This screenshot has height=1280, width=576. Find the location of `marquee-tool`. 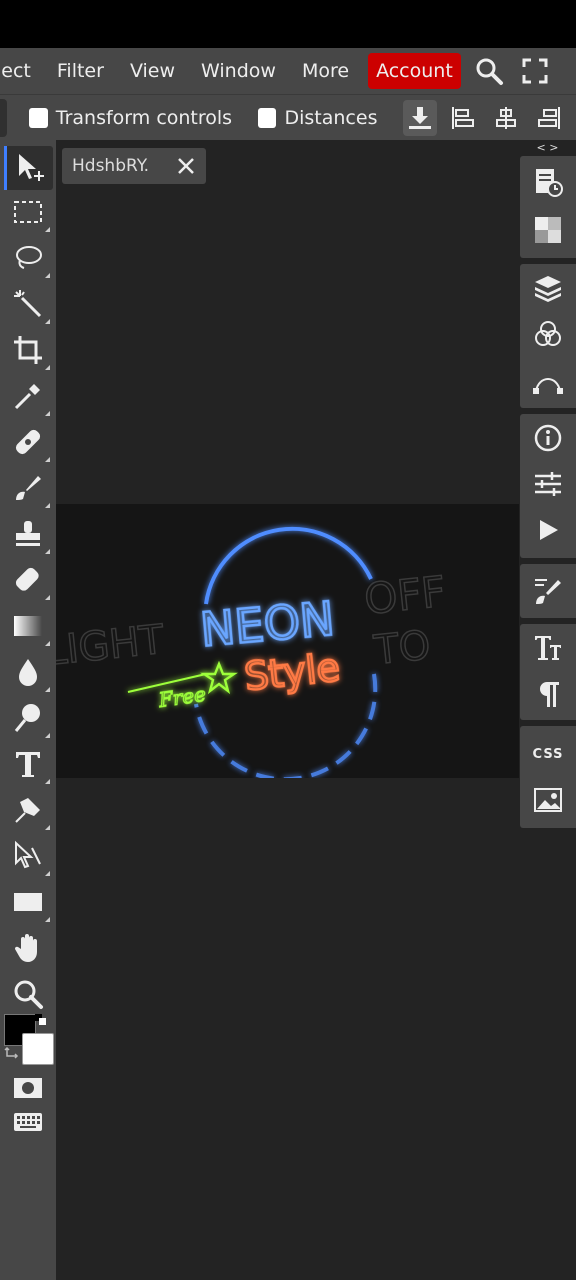

marquee-tool is located at coordinates (30, 213).